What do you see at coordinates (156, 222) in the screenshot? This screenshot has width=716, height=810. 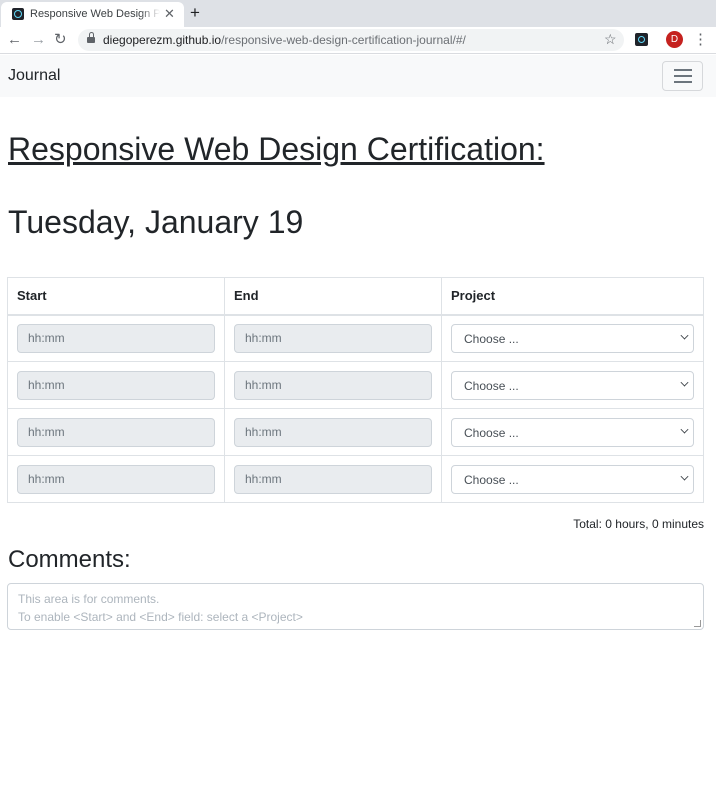 I see `date-heading: Tuesday, January 19` at bounding box center [156, 222].